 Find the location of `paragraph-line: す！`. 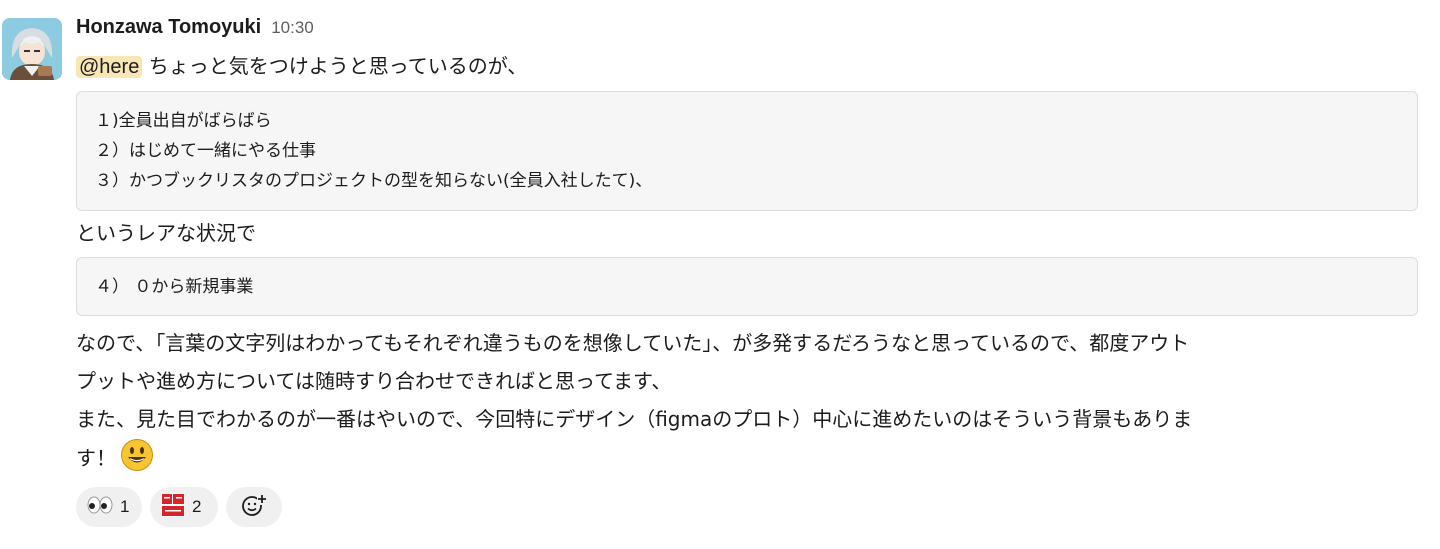

paragraph-line: す！ is located at coordinates (96, 458).